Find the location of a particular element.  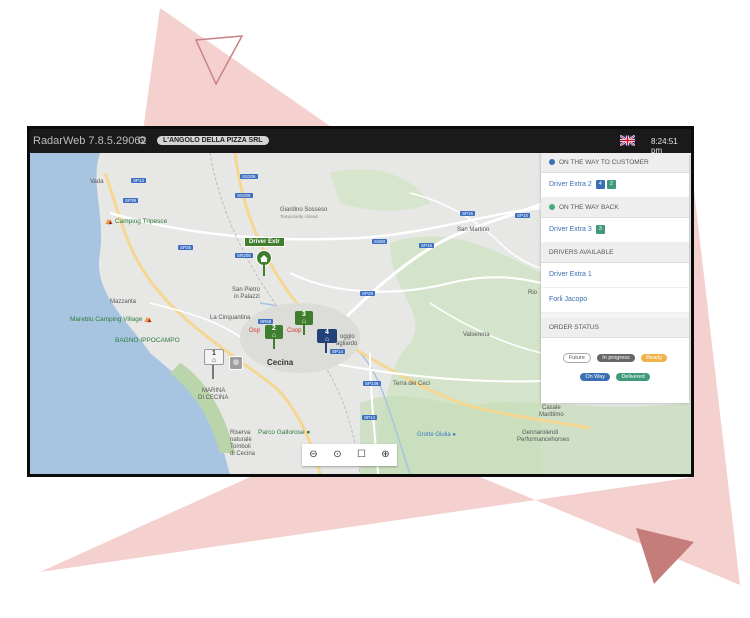

order-badge: 3 is located at coordinates (600, 229).